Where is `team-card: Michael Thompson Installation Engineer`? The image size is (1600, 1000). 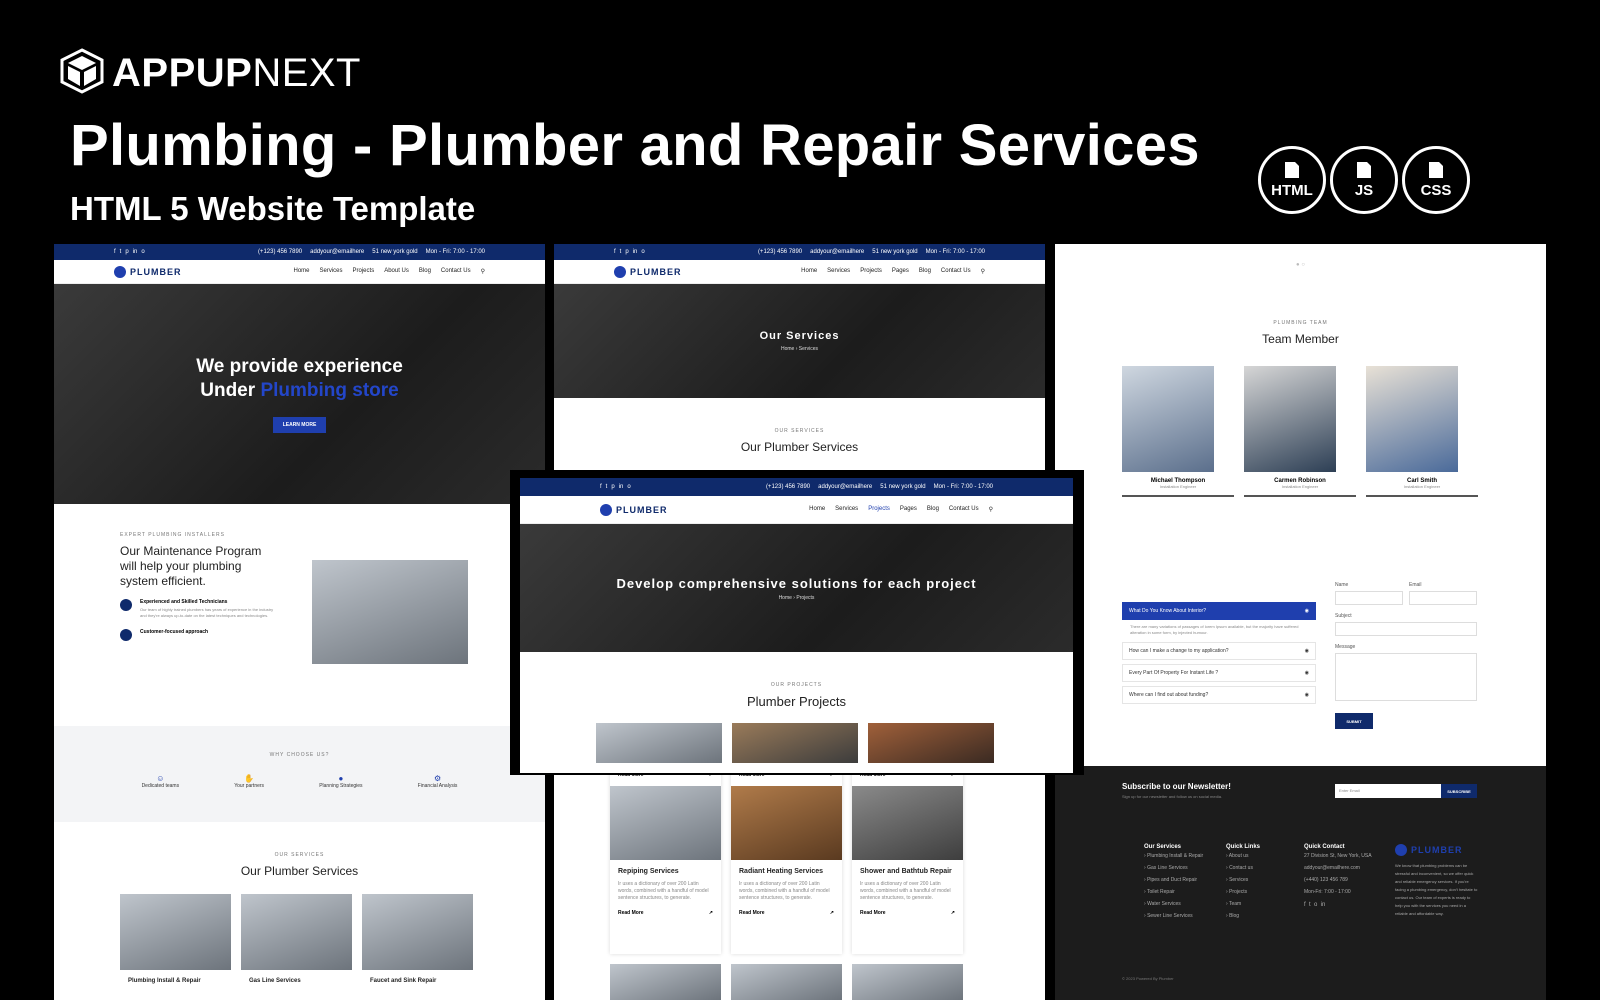 team-card: Michael Thompson Installation Engineer is located at coordinates (1178, 431).